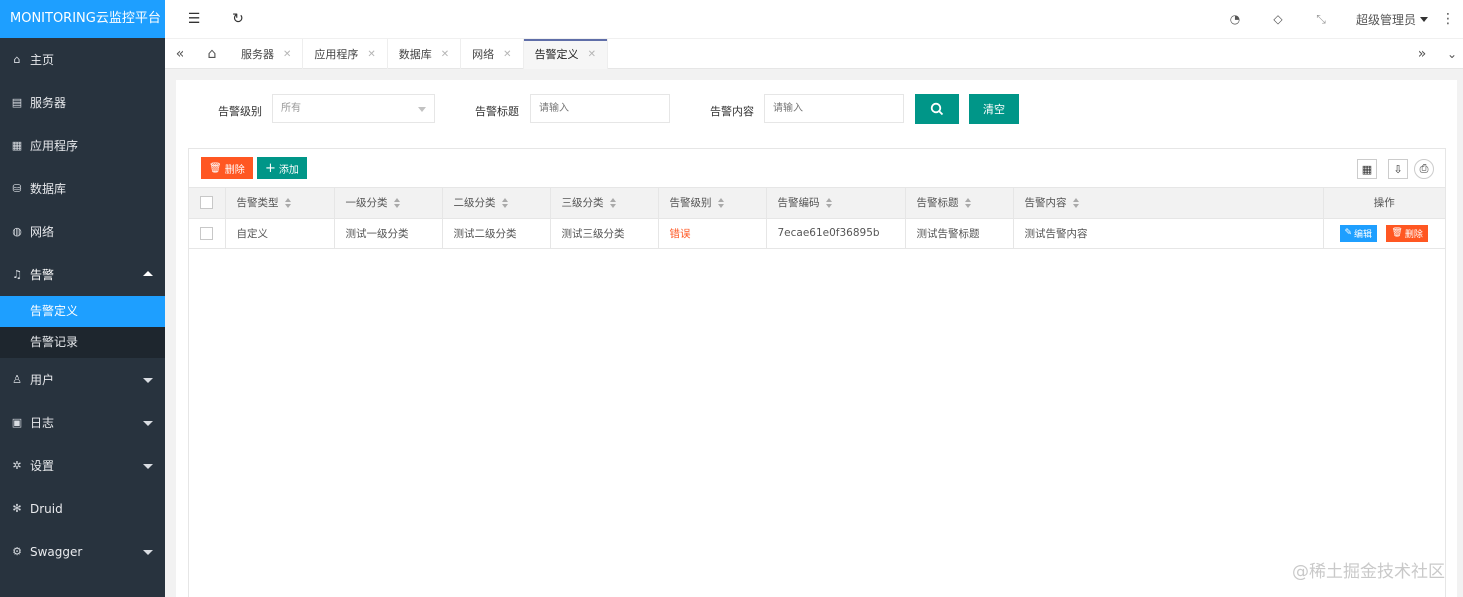 This screenshot has height=597, width=1463. I want to click on sidebar-item-server: ▤ 服务器, so click(82, 102).